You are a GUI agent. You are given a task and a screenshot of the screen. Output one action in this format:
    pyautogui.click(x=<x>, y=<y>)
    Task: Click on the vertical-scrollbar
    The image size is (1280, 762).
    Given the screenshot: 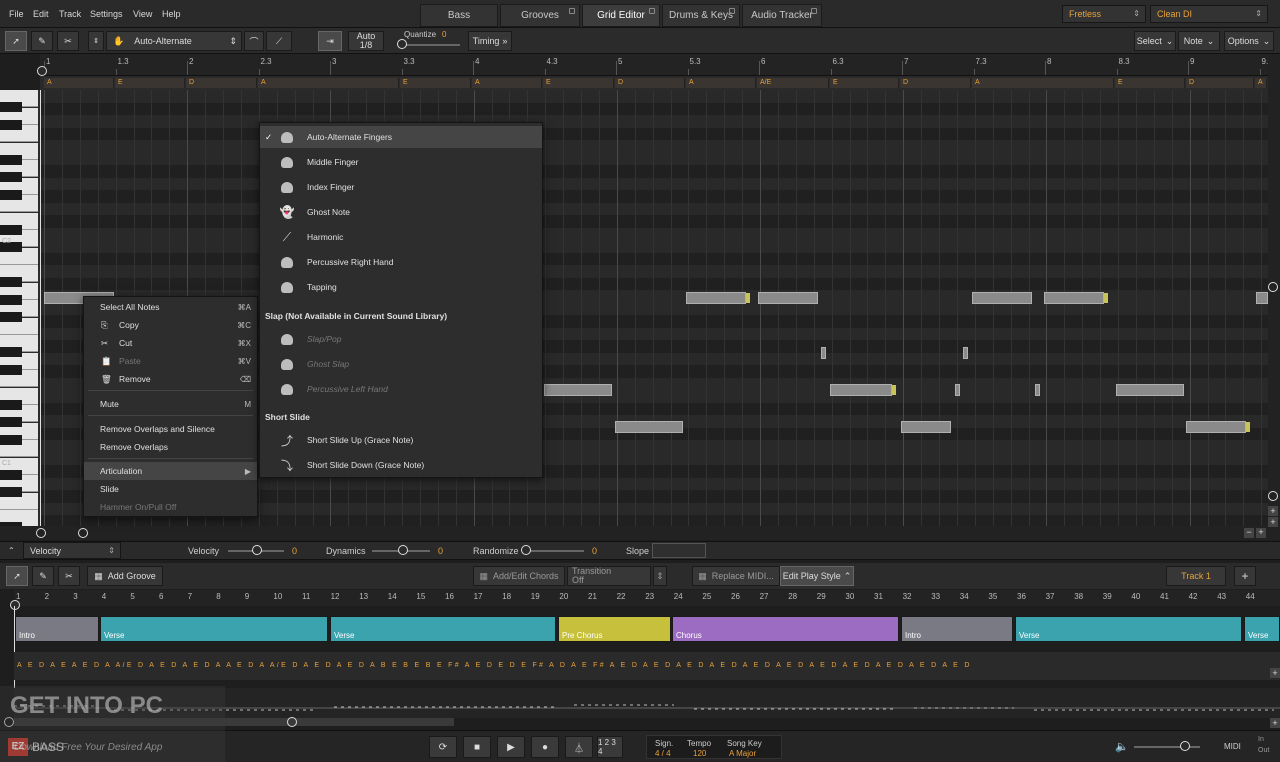 What is the action you would take?
    pyautogui.click(x=1274, y=297)
    